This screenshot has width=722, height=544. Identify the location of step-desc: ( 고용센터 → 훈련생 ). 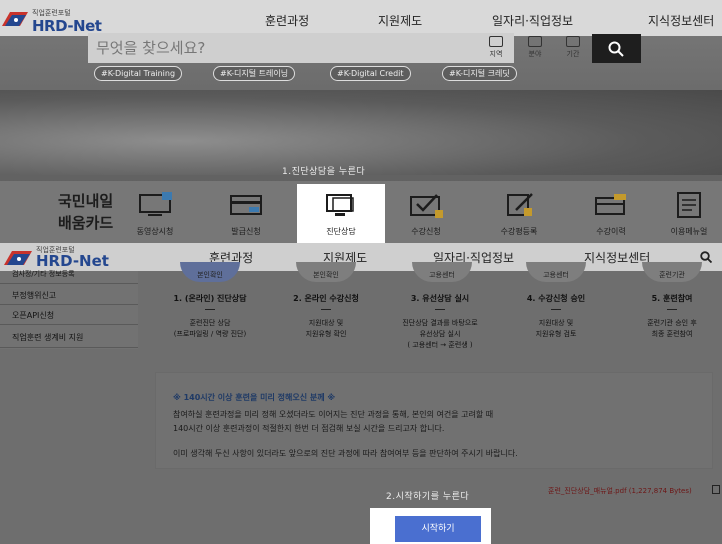
(440, 345).